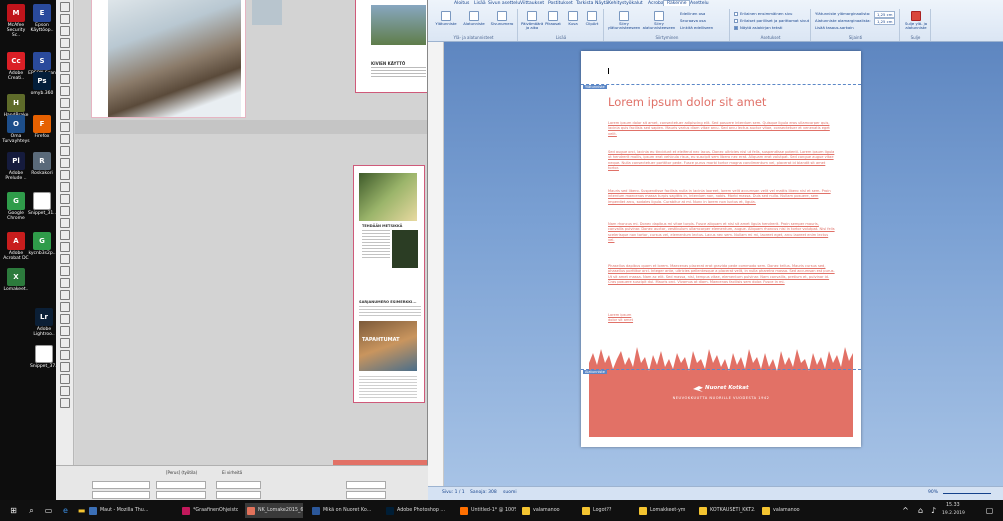 The image size is (1003, 521). I want to click on tab-7: Kehitystyökalut, so click(625, 3).